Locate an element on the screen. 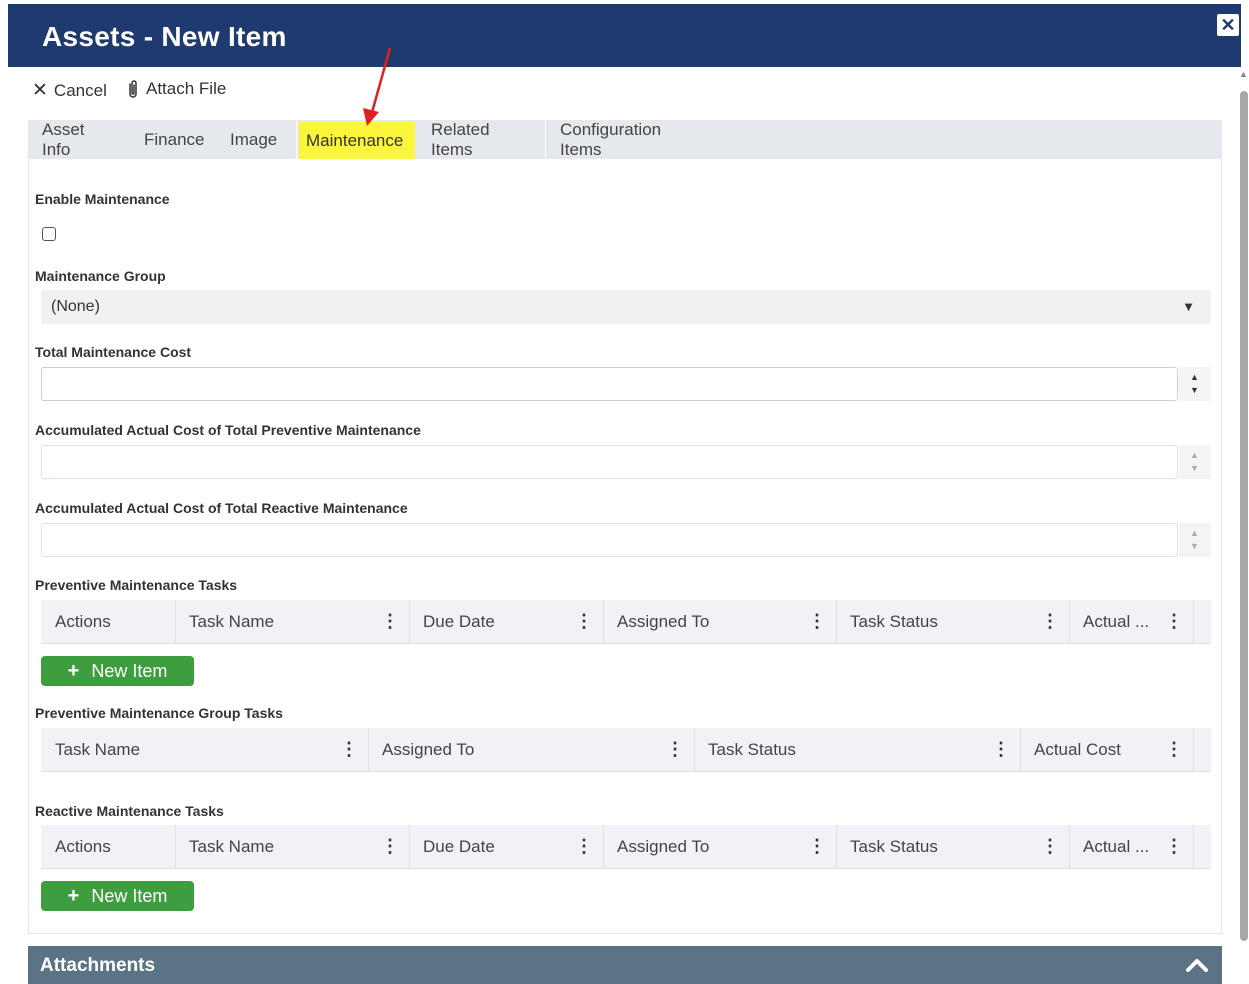 This screenshot has width=1249, height=984. attachments-section-header: Attachments is located at coordinates (625, 965).